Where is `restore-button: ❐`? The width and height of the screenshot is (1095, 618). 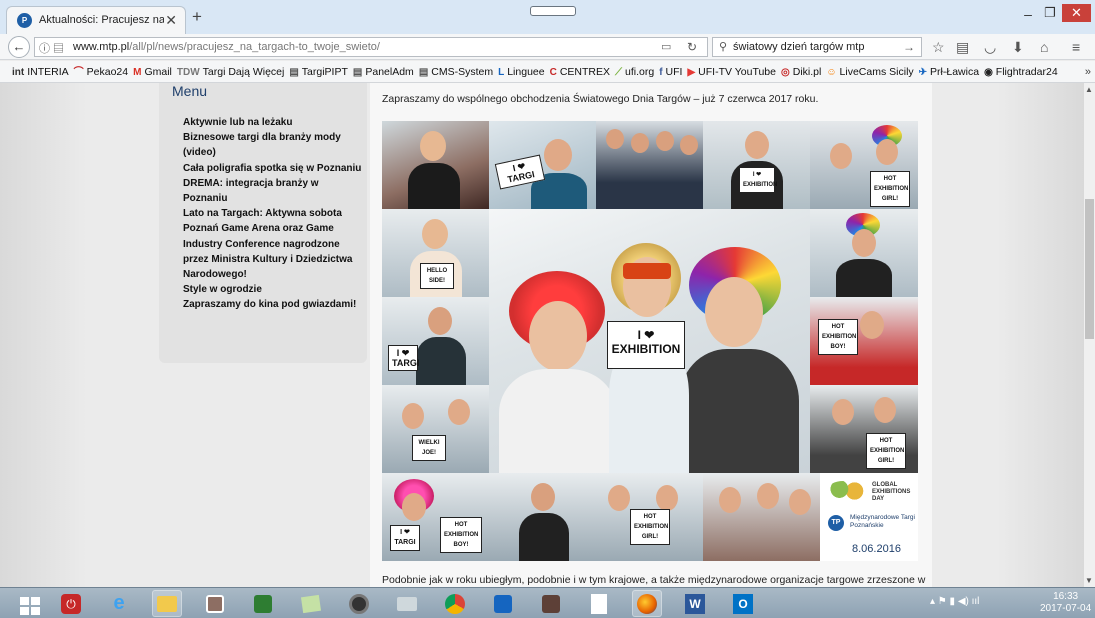 restore-button: ❐ is located at coordinates (1050, 13).